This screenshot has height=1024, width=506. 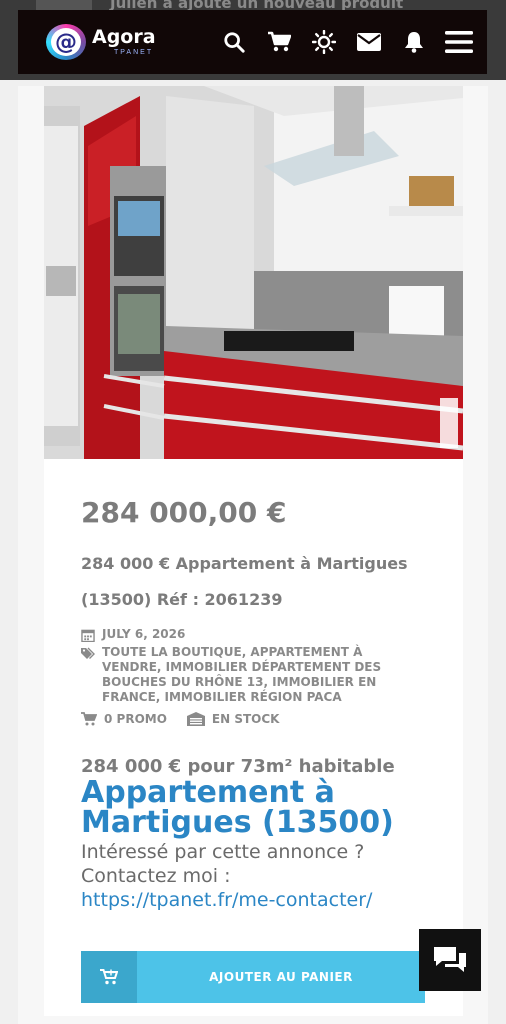 I want to click on site-logo: @ Agora TPANET, so click(x=101, y=42).